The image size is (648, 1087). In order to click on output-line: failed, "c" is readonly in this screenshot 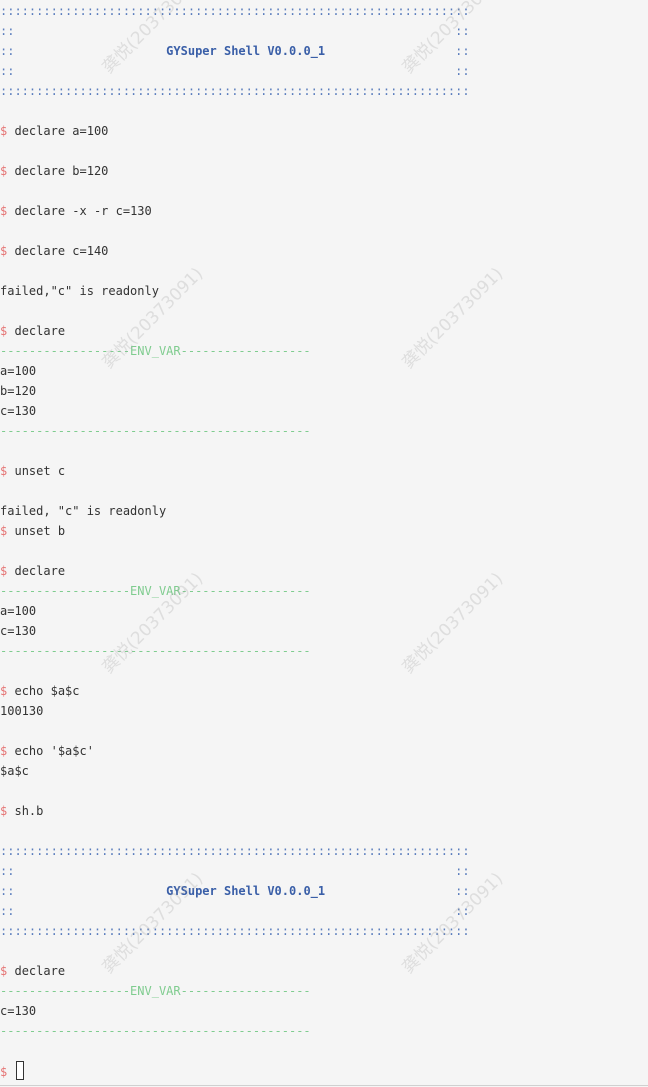, I will do `click(324, 511)`.